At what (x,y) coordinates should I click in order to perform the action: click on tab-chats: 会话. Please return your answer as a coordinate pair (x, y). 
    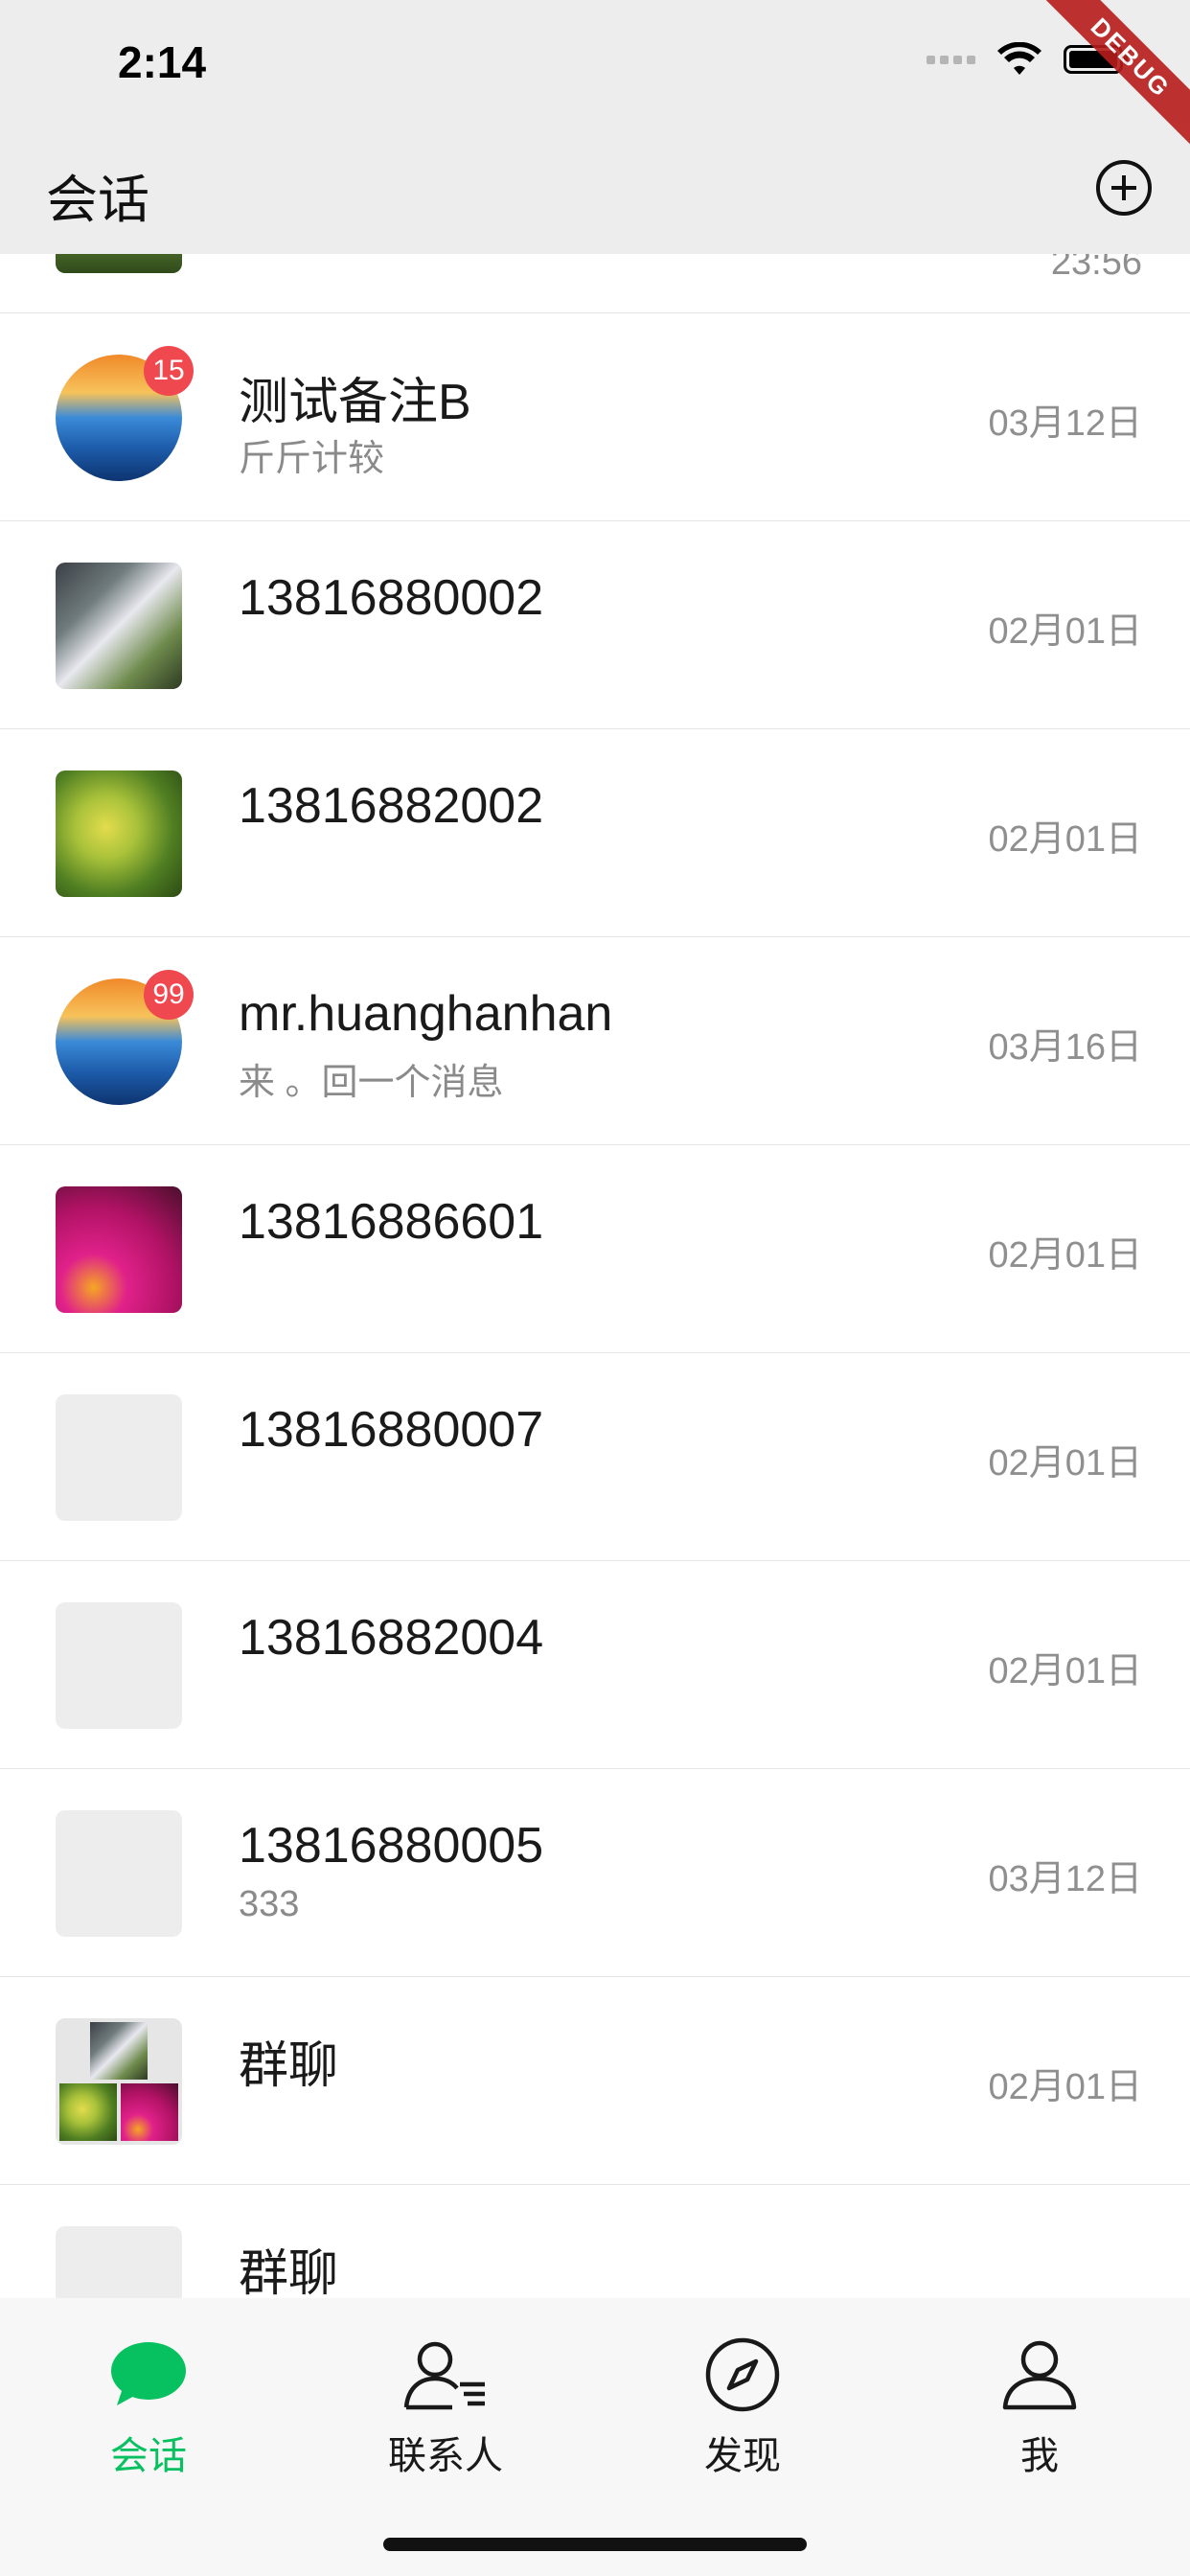
    Looking at the image, I should click on (148, 2408).